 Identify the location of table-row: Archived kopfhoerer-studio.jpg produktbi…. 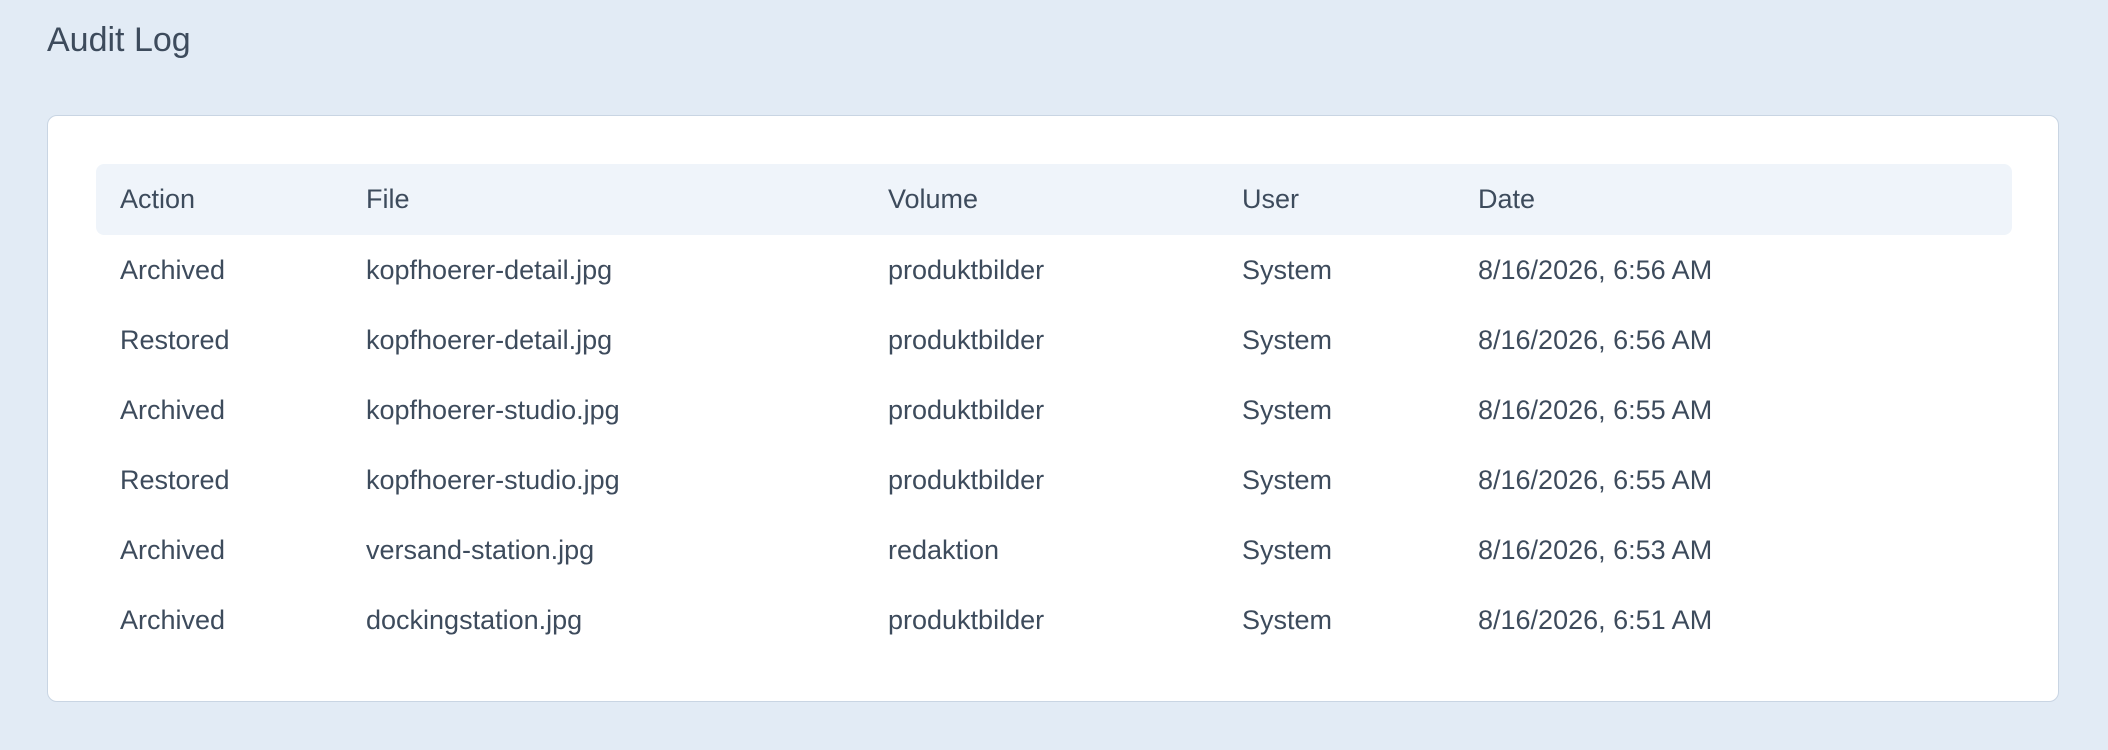
(1054, 410).